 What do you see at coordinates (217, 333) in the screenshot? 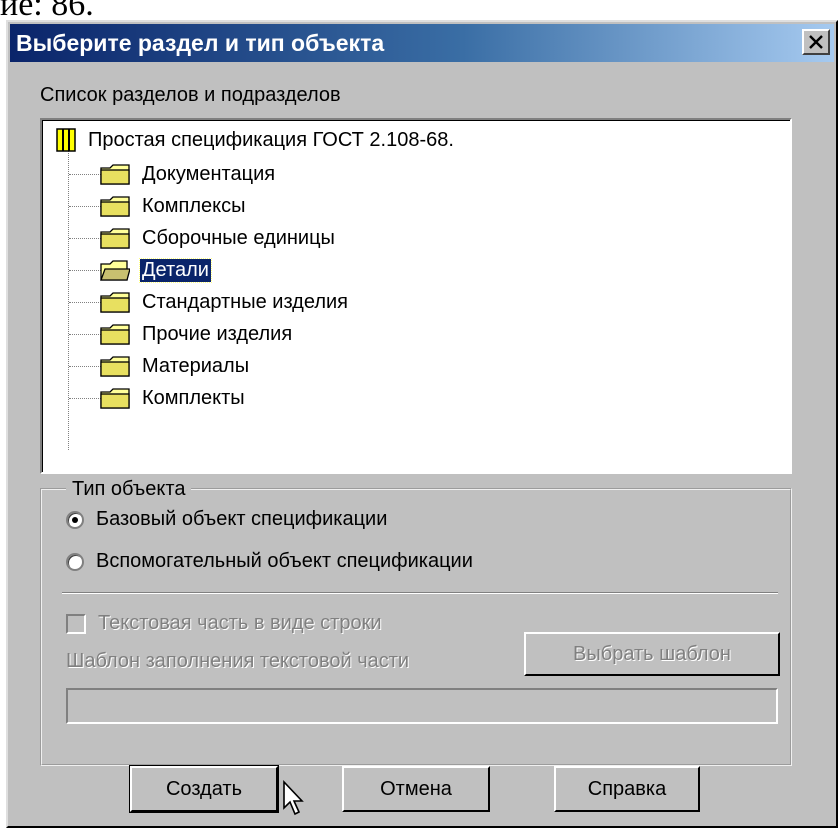
I see `tree-item-label: Прочие изделия` at bounding box center [217, 333].